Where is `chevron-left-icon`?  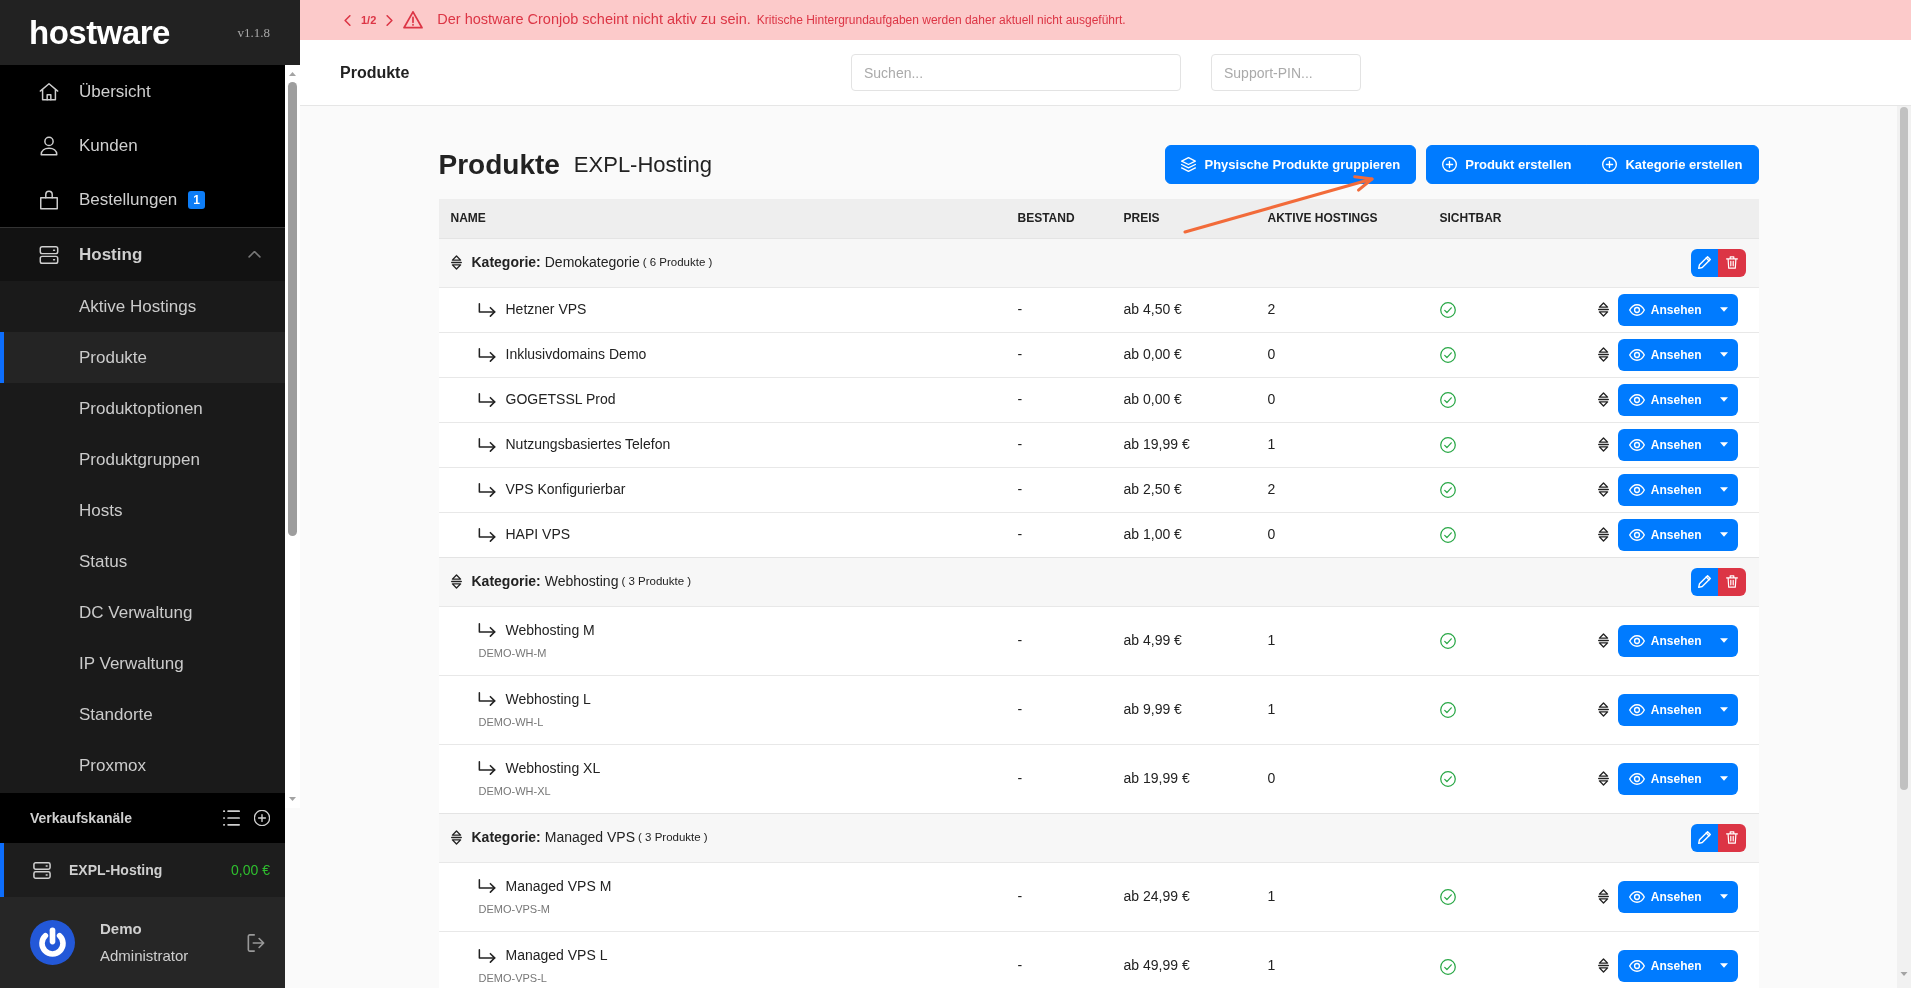
chevron-left-icon is located at coordinates (347, 20).